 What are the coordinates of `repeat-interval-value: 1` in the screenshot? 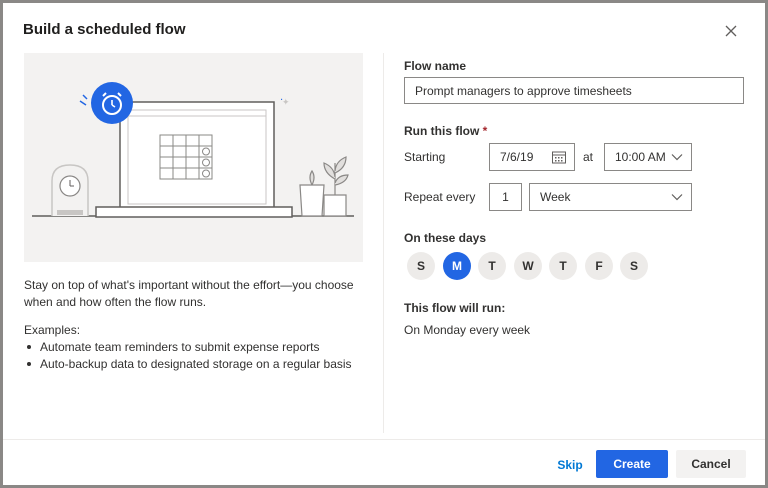 It's located at (505, 197).